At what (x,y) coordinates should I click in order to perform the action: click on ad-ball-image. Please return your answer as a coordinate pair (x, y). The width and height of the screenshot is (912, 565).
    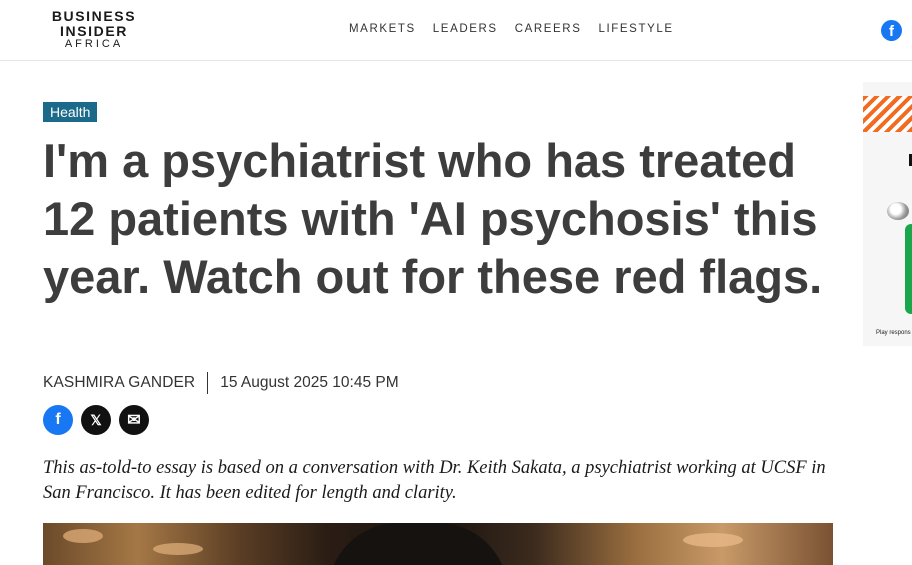
    Looking at the image, I should click on (898, 211).